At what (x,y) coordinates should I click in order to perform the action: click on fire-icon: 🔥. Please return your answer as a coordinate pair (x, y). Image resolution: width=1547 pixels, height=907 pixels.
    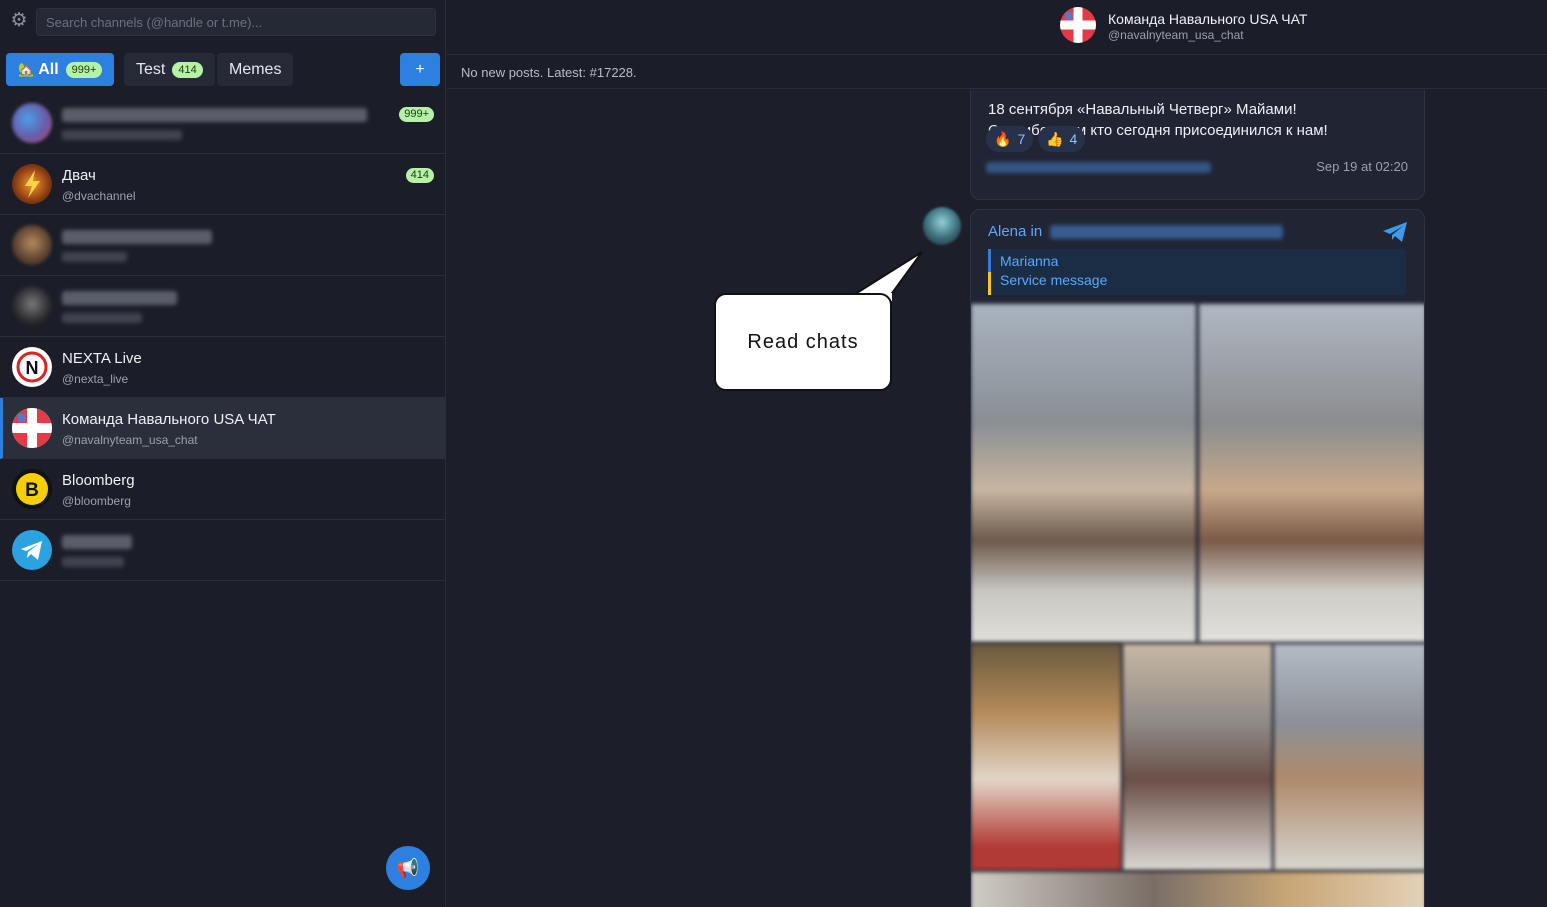
    Looking at the image, I should click on (1003, 138).